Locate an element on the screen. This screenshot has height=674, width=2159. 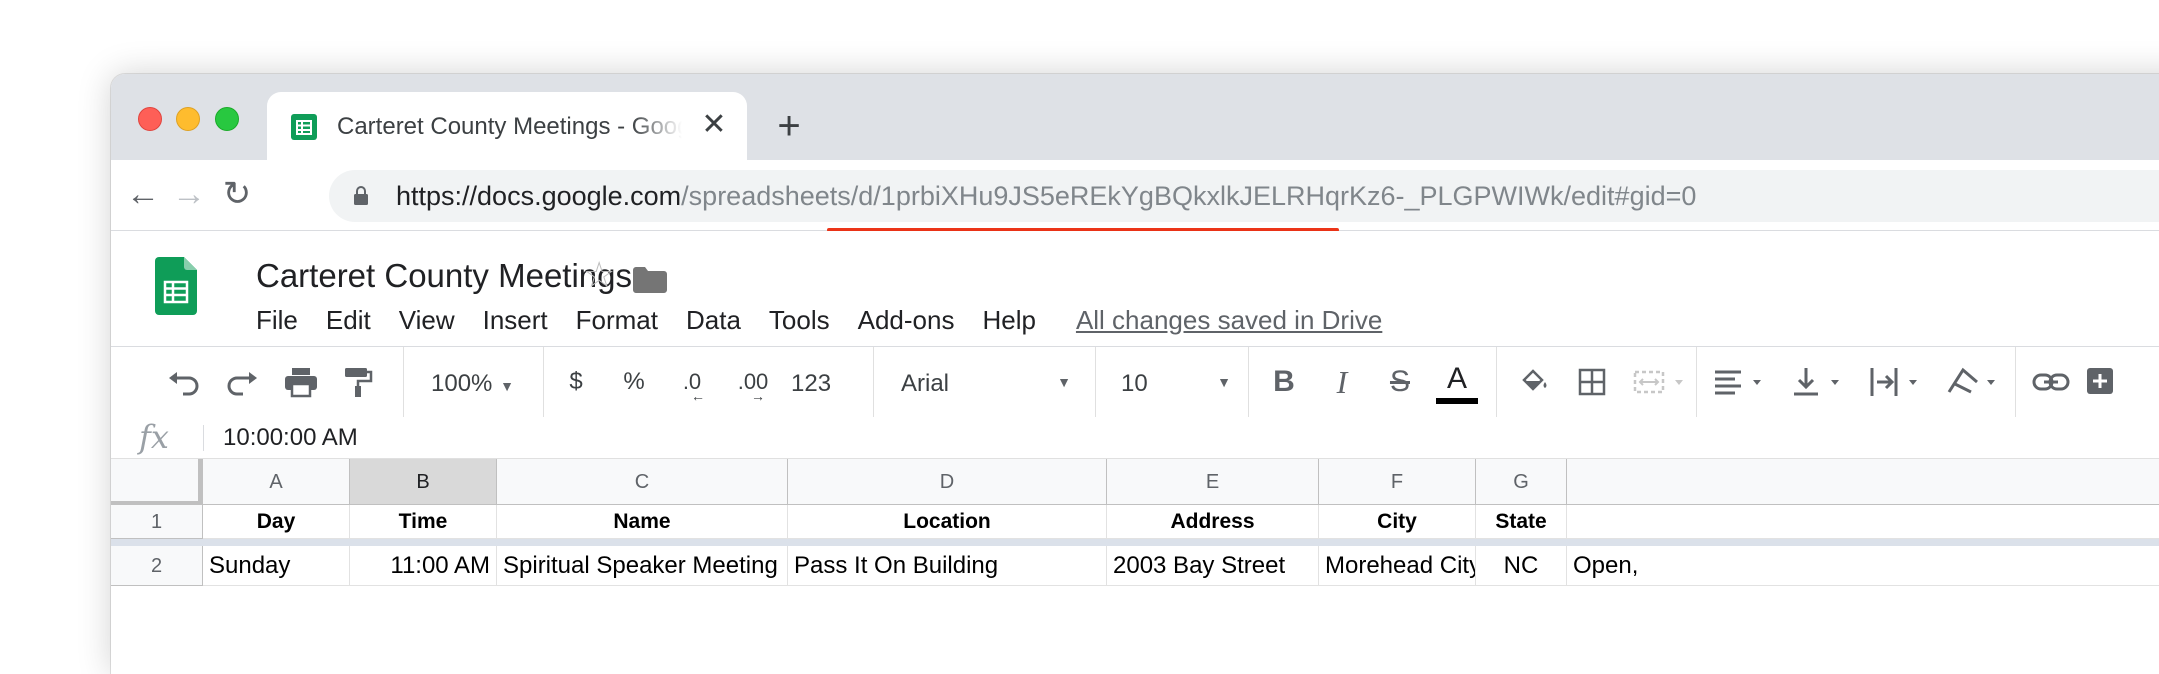
currency-format-button: $ is located at coordinates (576, 382).